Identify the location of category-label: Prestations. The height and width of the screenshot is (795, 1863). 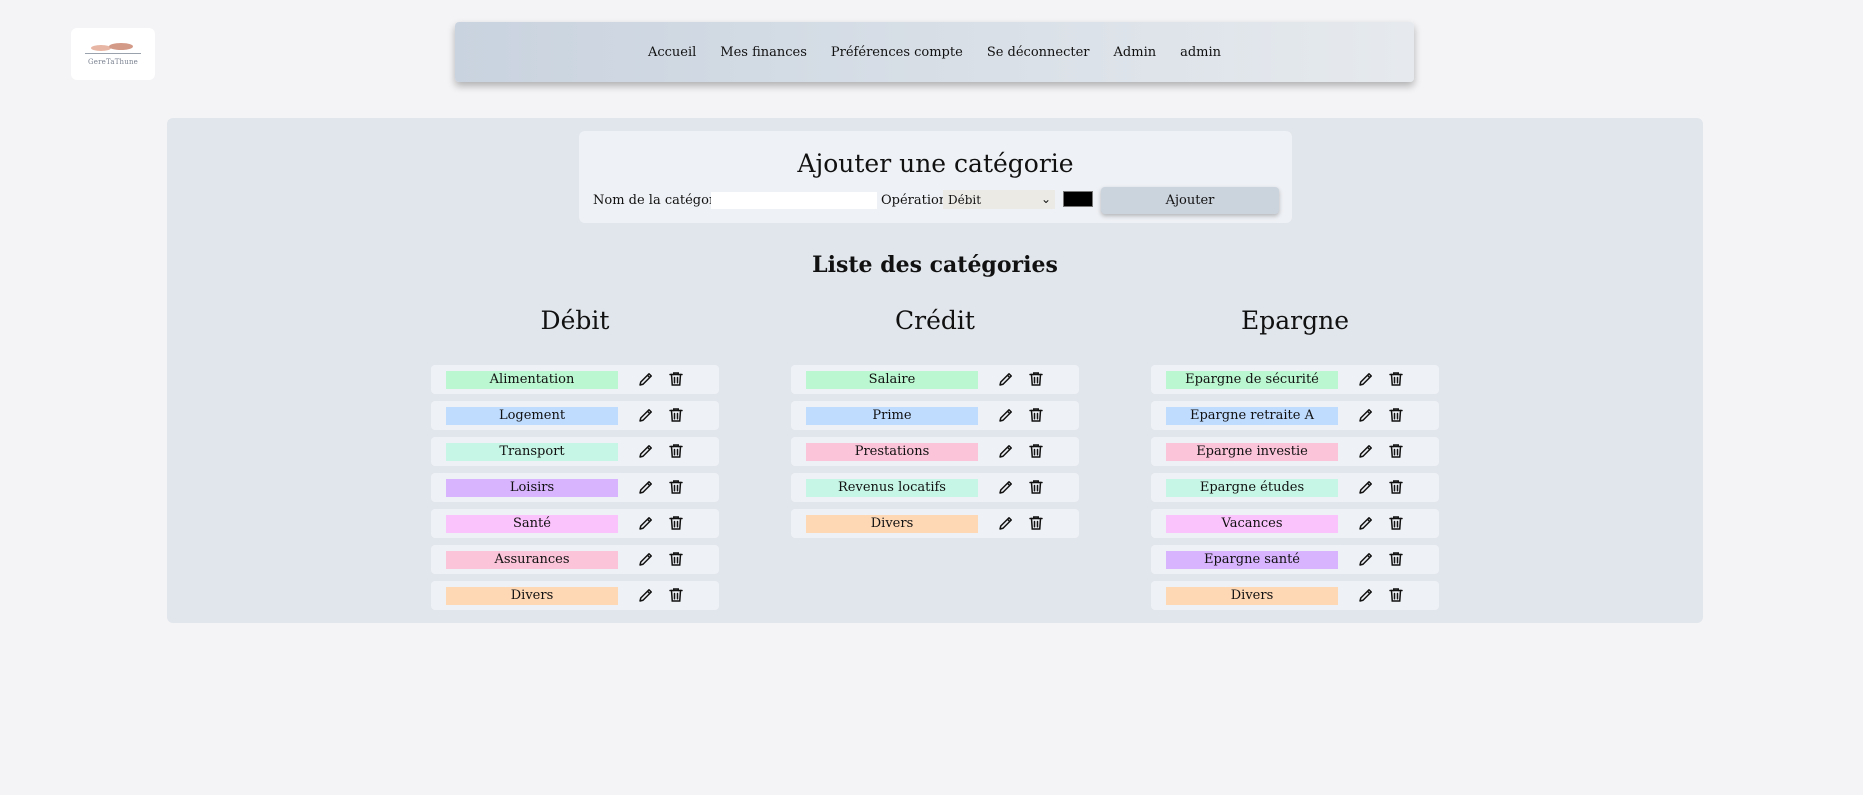
(892, 452).